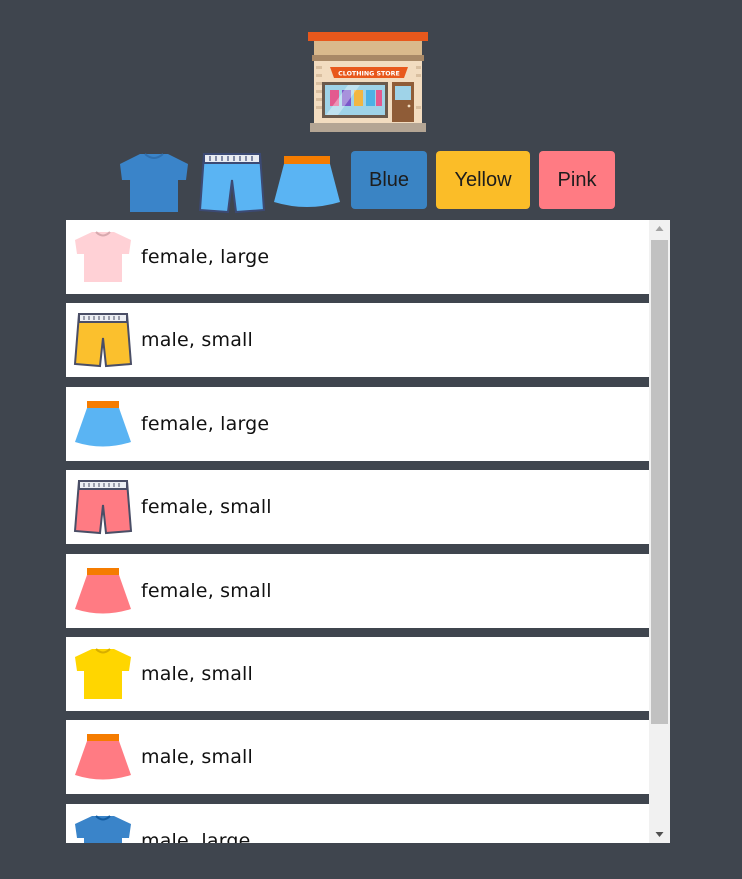  I want to click on tshirt-filter-icon, so click(154, 183).